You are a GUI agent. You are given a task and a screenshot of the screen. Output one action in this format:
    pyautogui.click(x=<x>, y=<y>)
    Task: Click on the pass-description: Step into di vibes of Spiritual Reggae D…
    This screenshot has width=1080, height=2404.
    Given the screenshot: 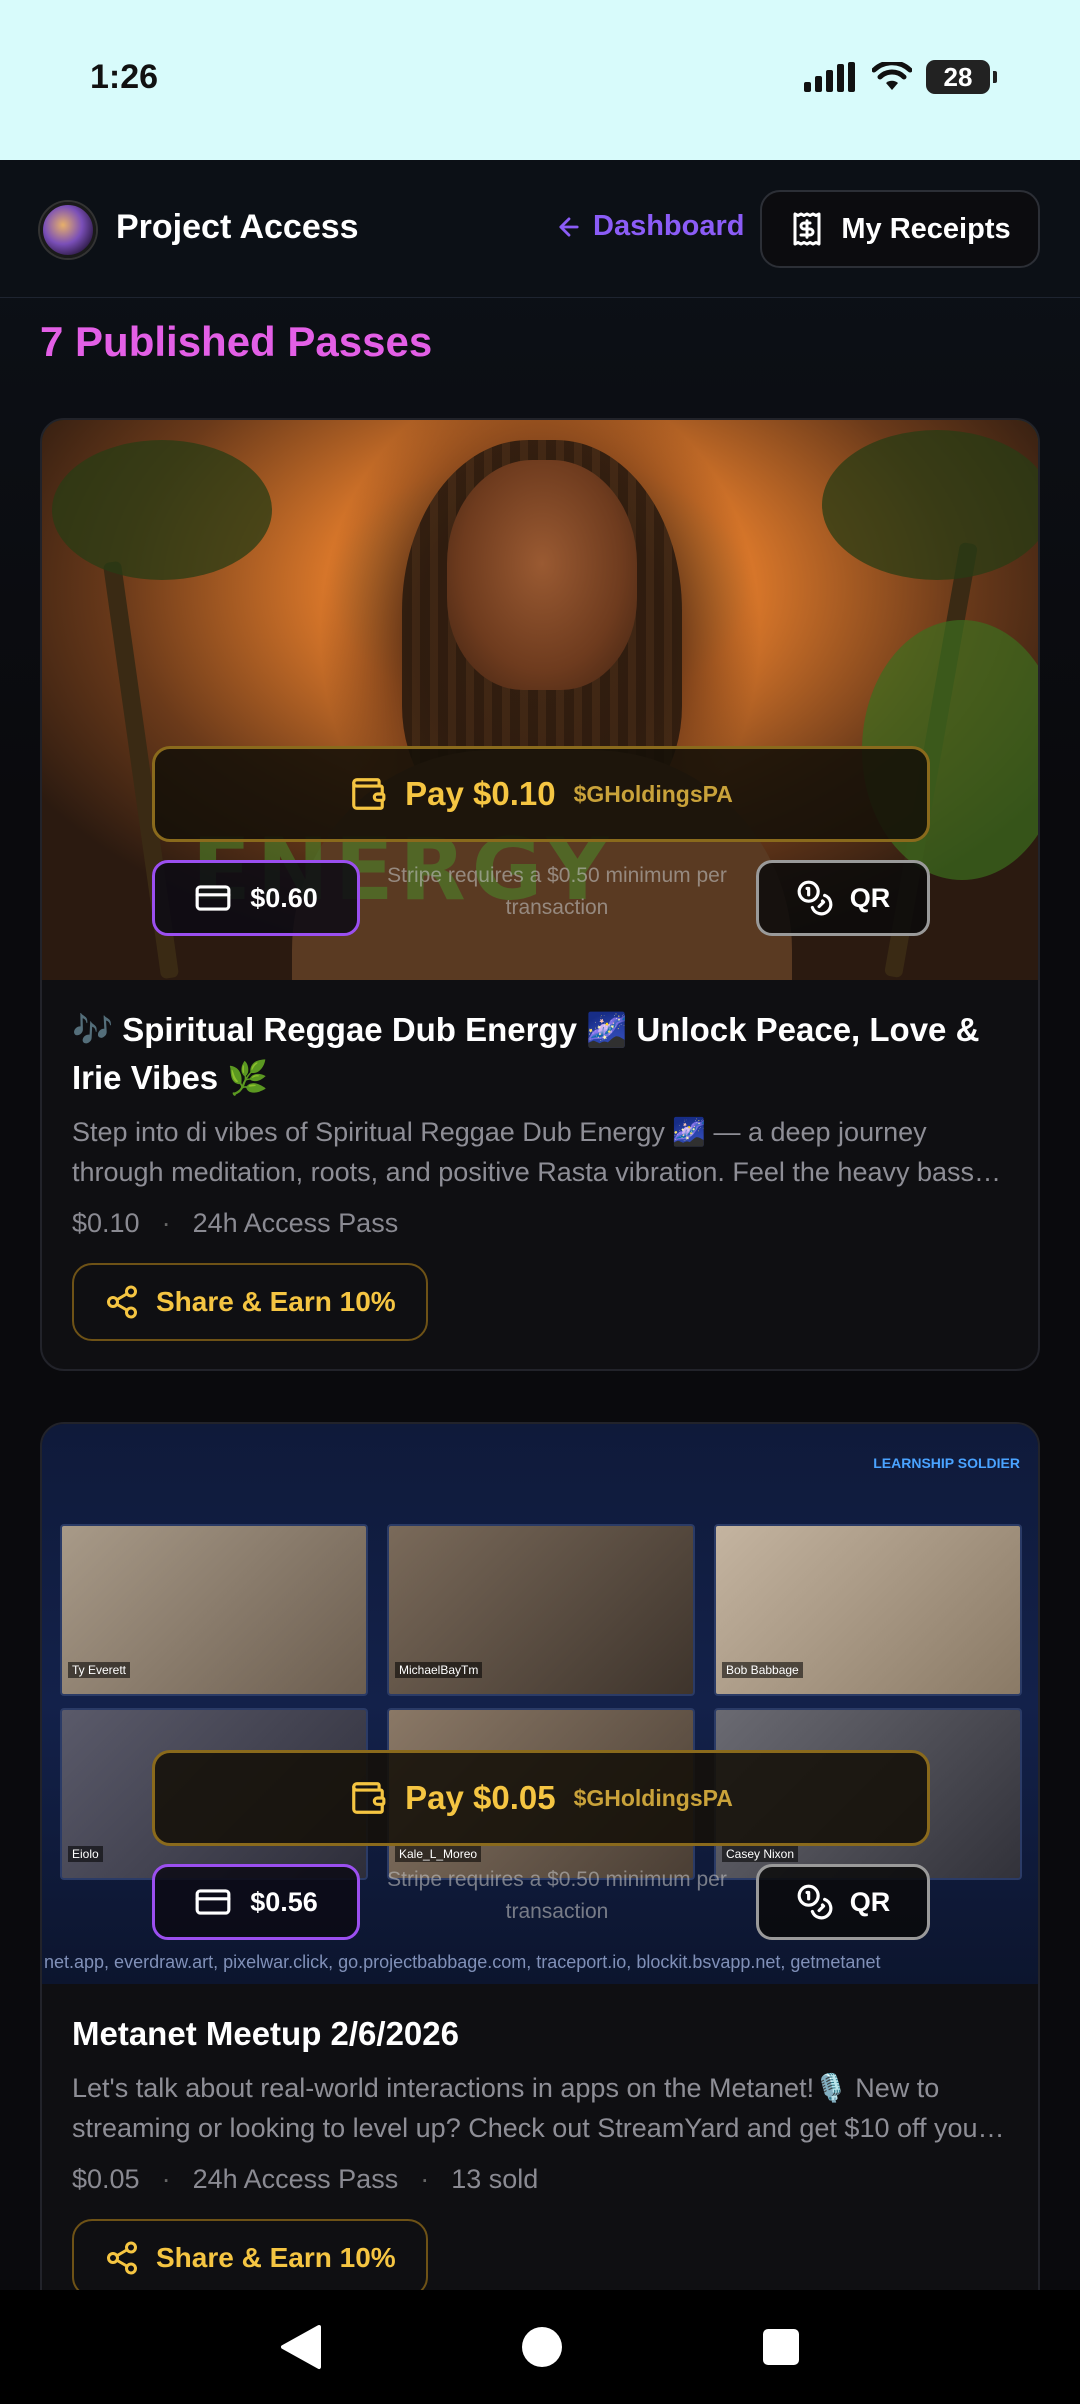 What is the action you would take?
    pyautogui.click(x=523, y=1152)
    